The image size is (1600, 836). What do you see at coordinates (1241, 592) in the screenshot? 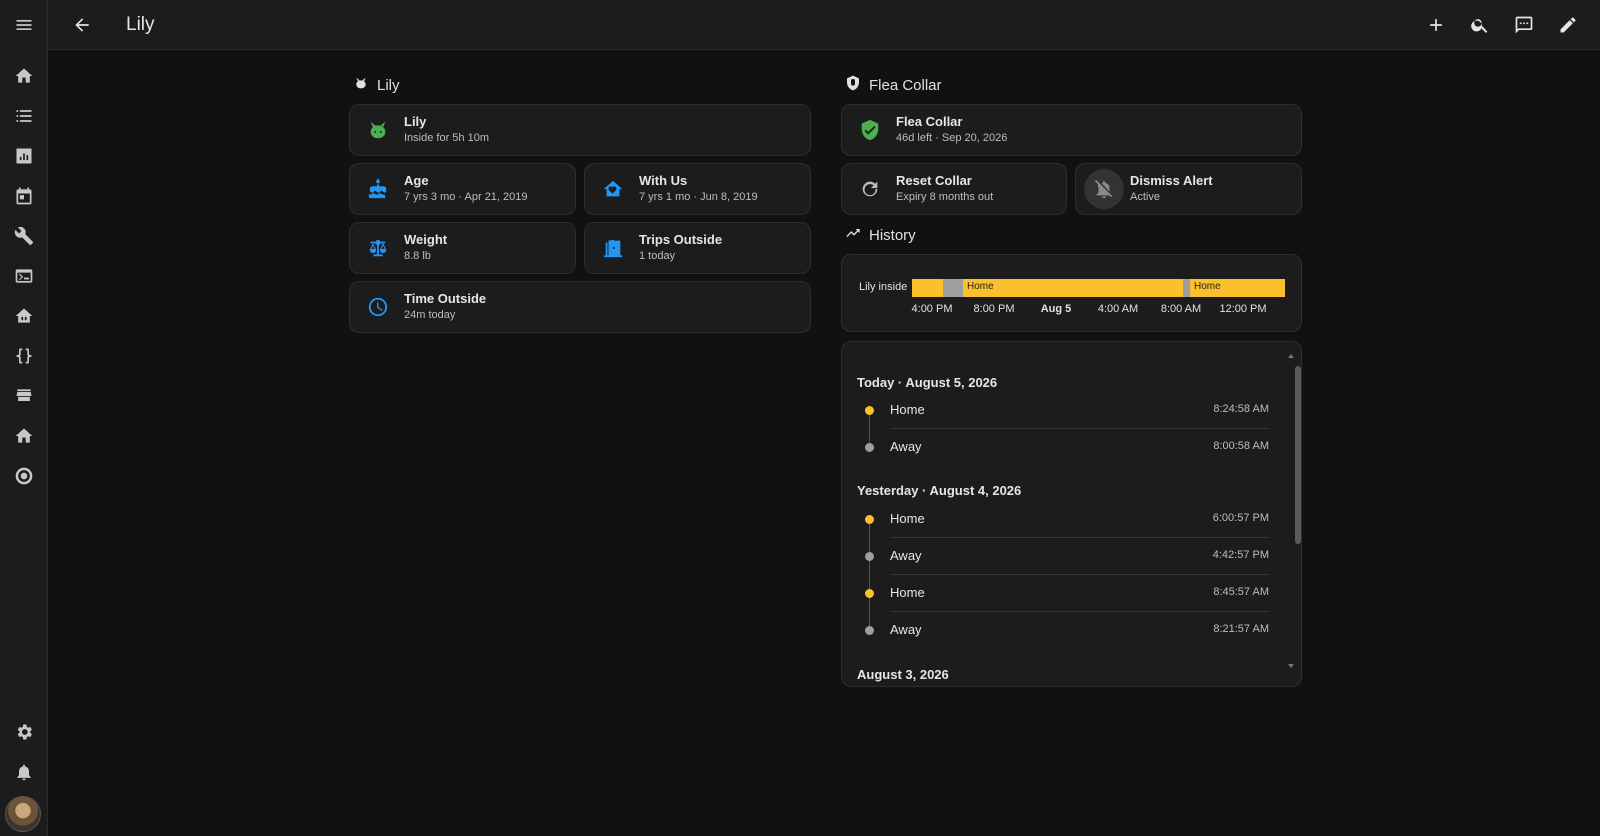
I see `logbook-entry-time: 8:45:57 AM` at bounding box center [1241, 592].